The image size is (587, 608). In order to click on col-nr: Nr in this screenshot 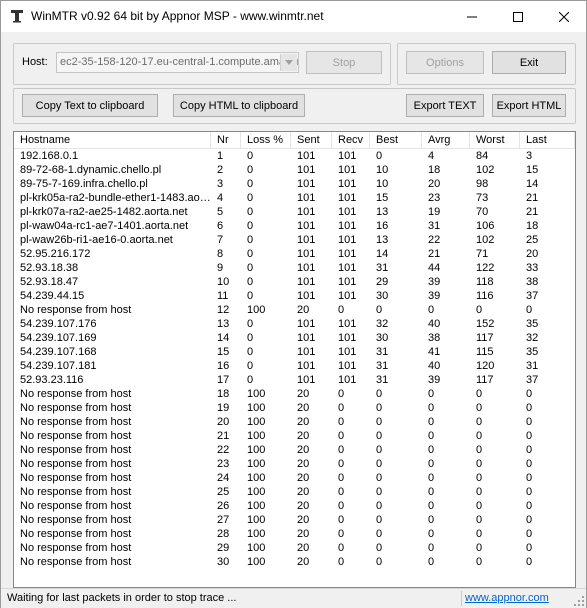, I will do `click(226, 140)`.